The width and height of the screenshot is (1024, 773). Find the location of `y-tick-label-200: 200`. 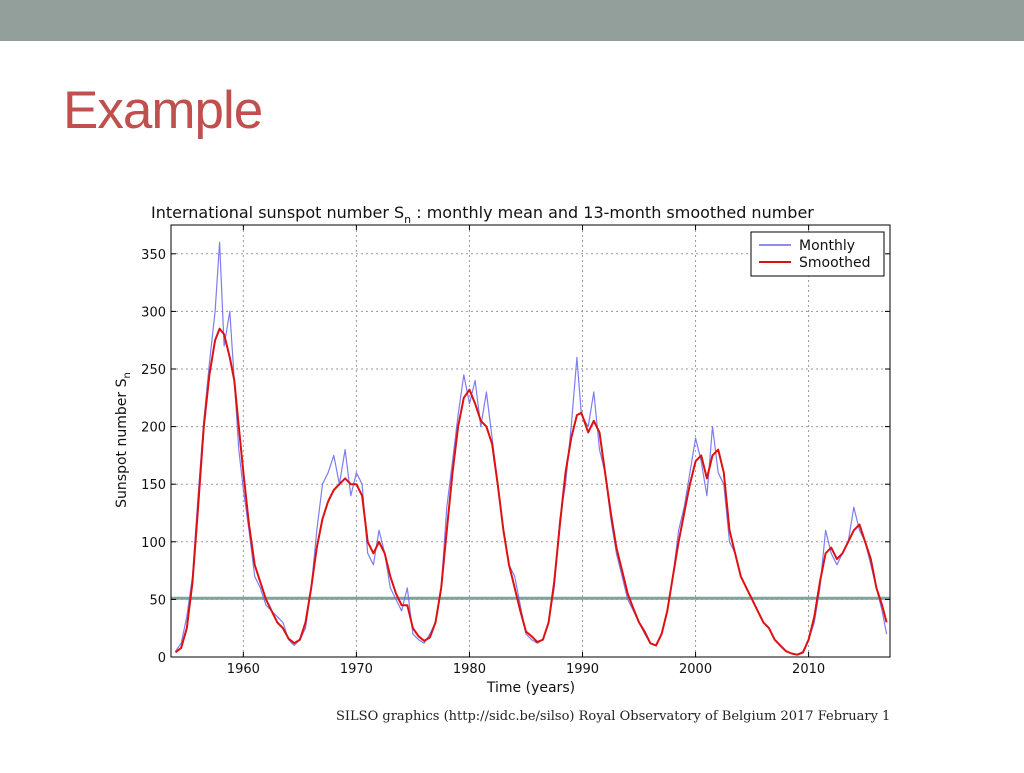

y-tick-label-200: 200 is located at coordinates (153, 428).